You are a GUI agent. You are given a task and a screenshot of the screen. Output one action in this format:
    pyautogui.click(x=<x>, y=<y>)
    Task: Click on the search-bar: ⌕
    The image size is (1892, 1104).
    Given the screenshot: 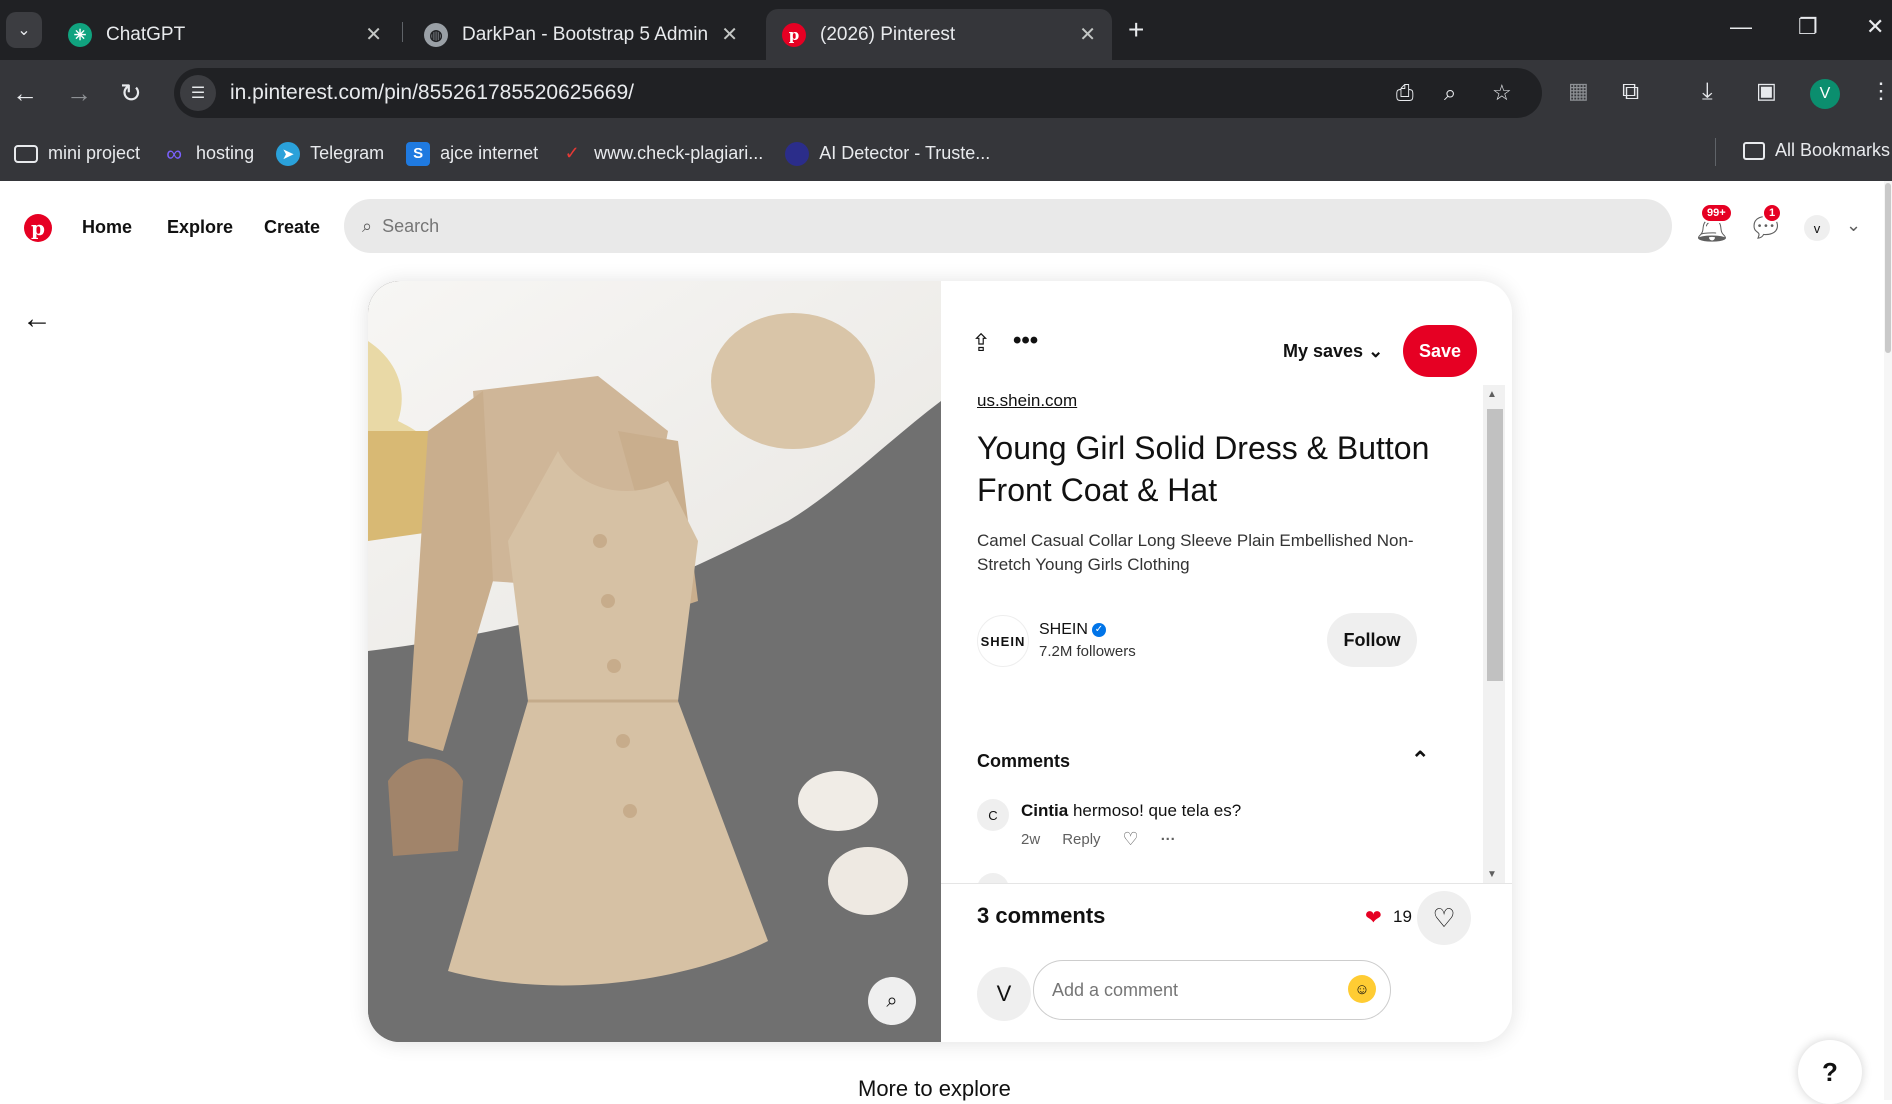 What is the action you would take?
    pyautogui.click(x=1008, y=226)
    